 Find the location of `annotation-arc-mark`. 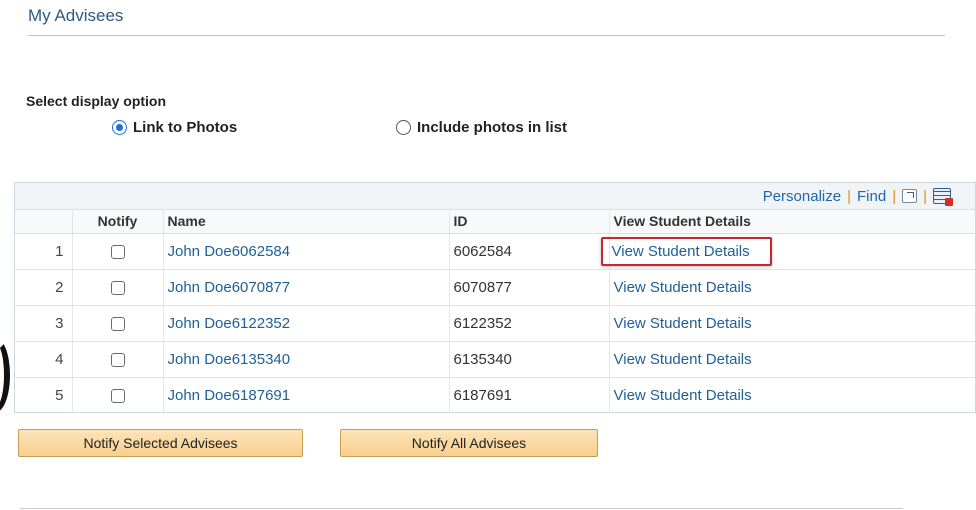

annotation-arc-mark is located at coordinates (5, 375).